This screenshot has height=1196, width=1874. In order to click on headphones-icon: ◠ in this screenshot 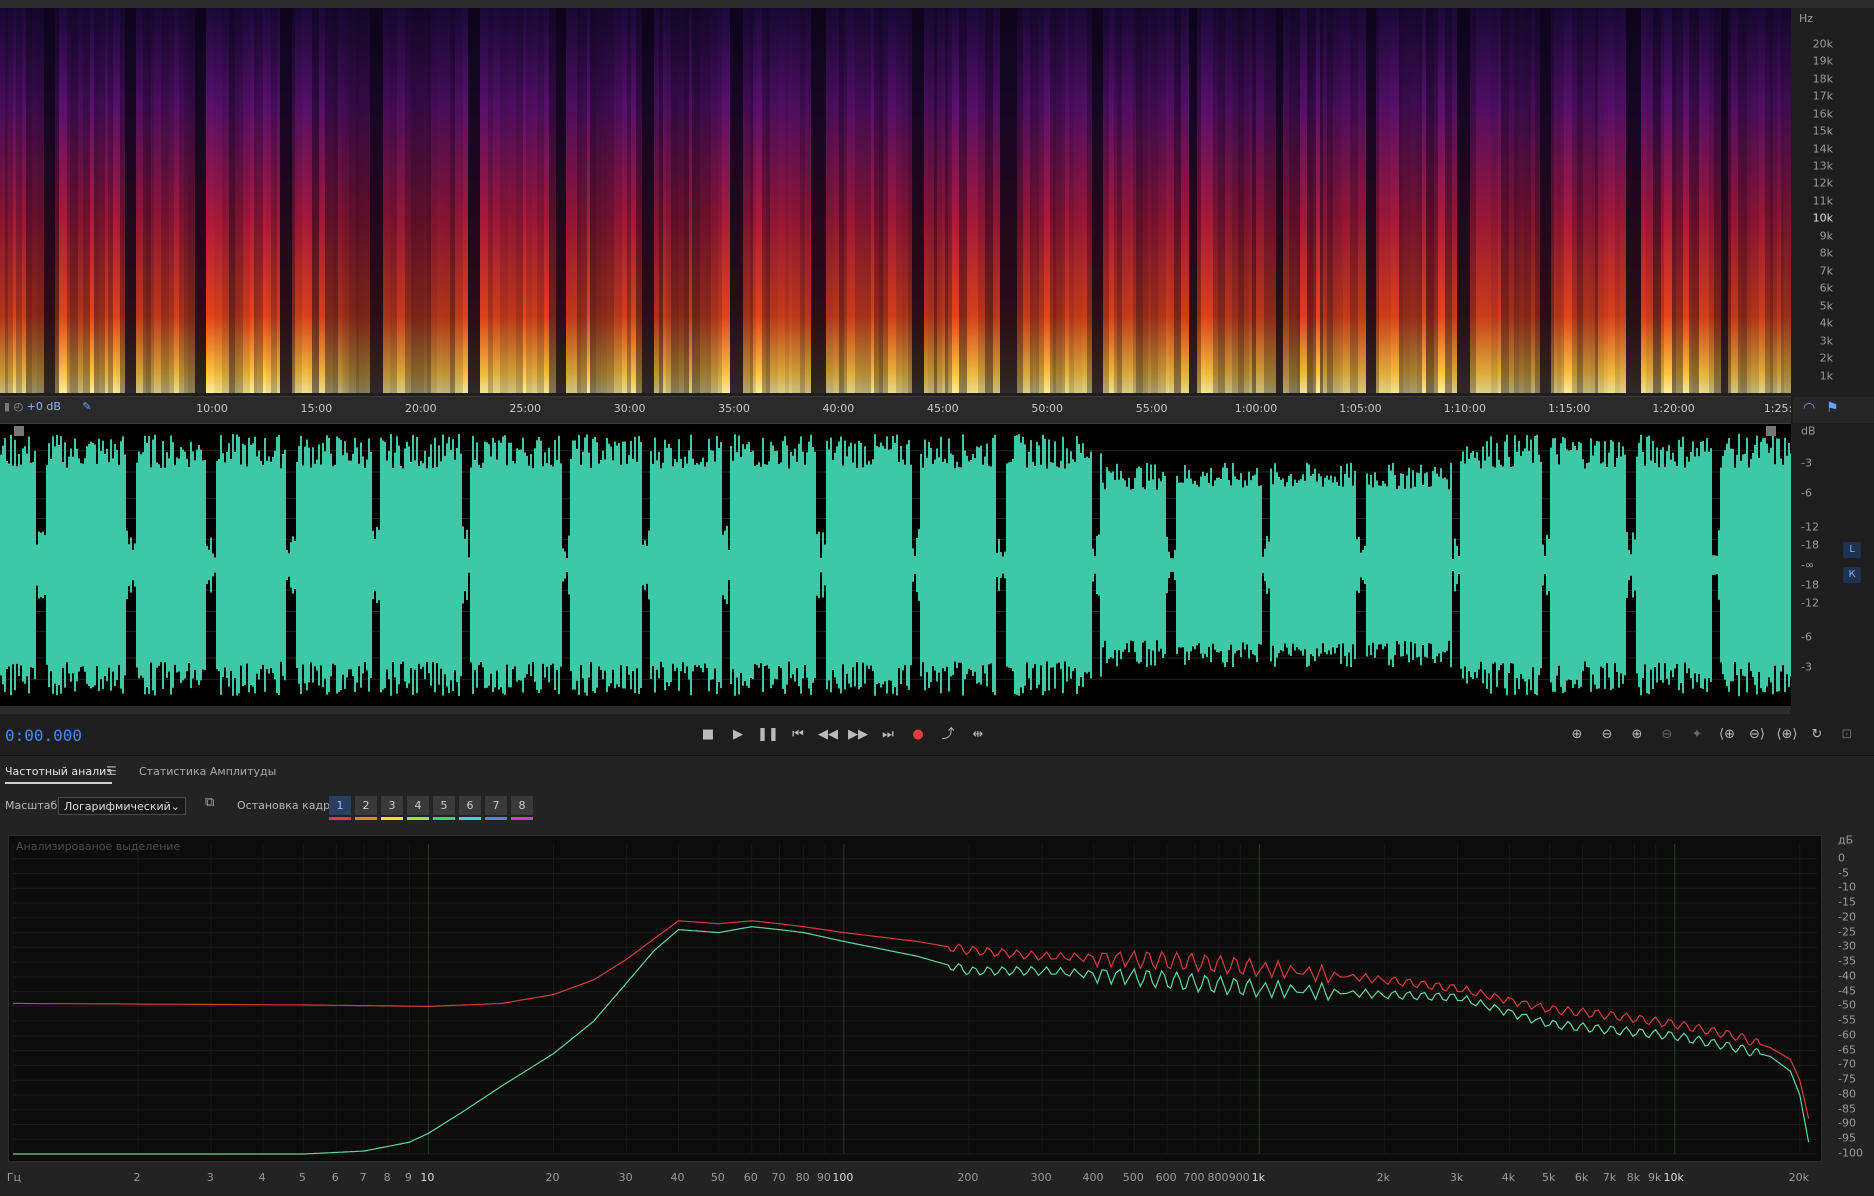, I will do `click(1809, 408)`.